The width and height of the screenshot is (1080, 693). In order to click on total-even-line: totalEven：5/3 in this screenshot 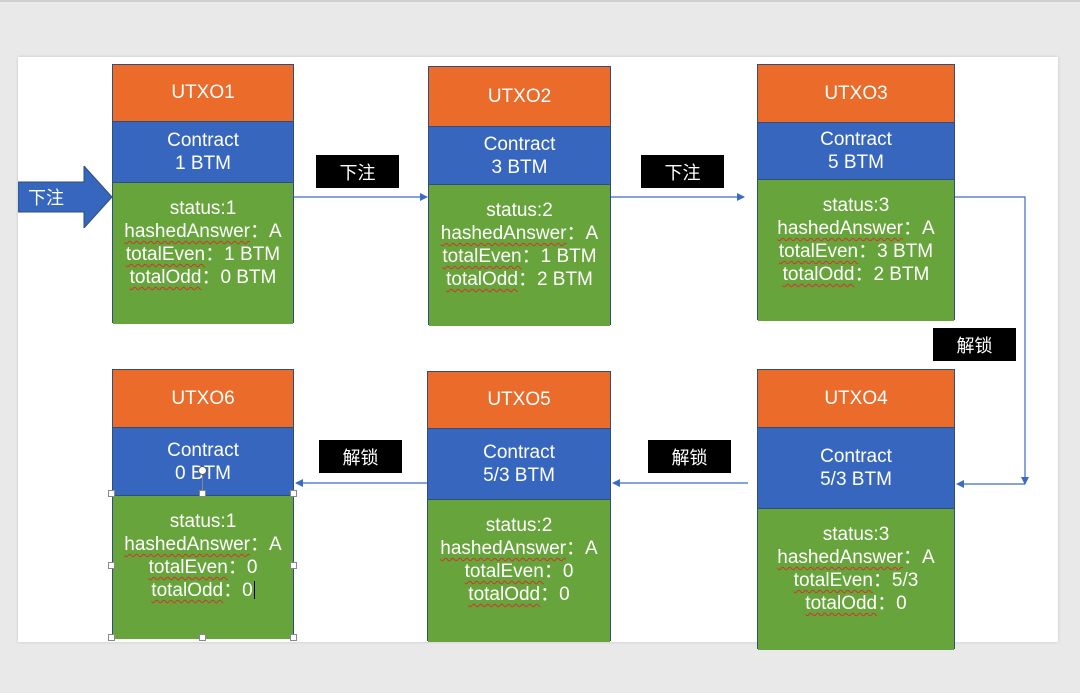, I will do `click(856, 580)`.